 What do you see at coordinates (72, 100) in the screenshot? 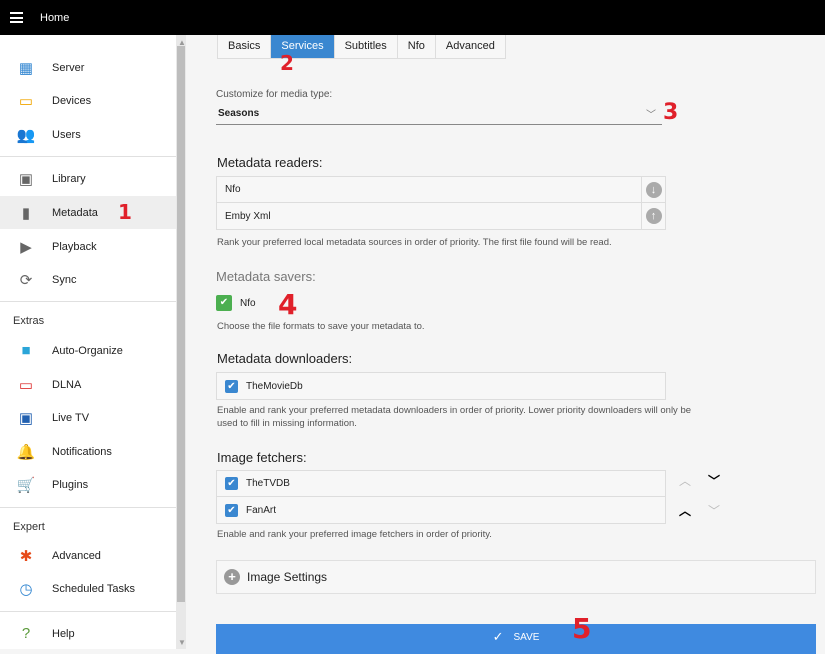
I see `sidebar-item-label: Devices` at bounding box center [72, 100].